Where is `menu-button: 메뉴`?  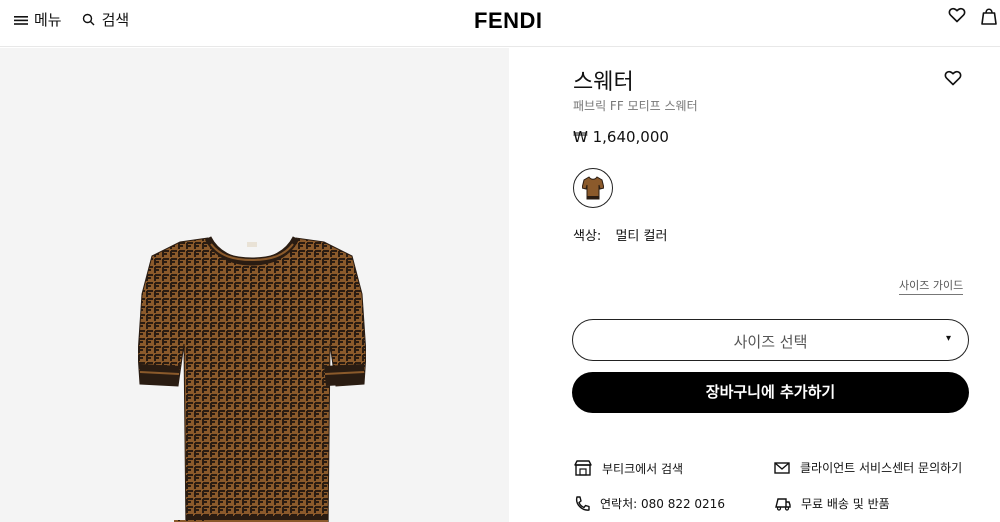 menu-button: 메뉴 is located at coordinates (38, 19).